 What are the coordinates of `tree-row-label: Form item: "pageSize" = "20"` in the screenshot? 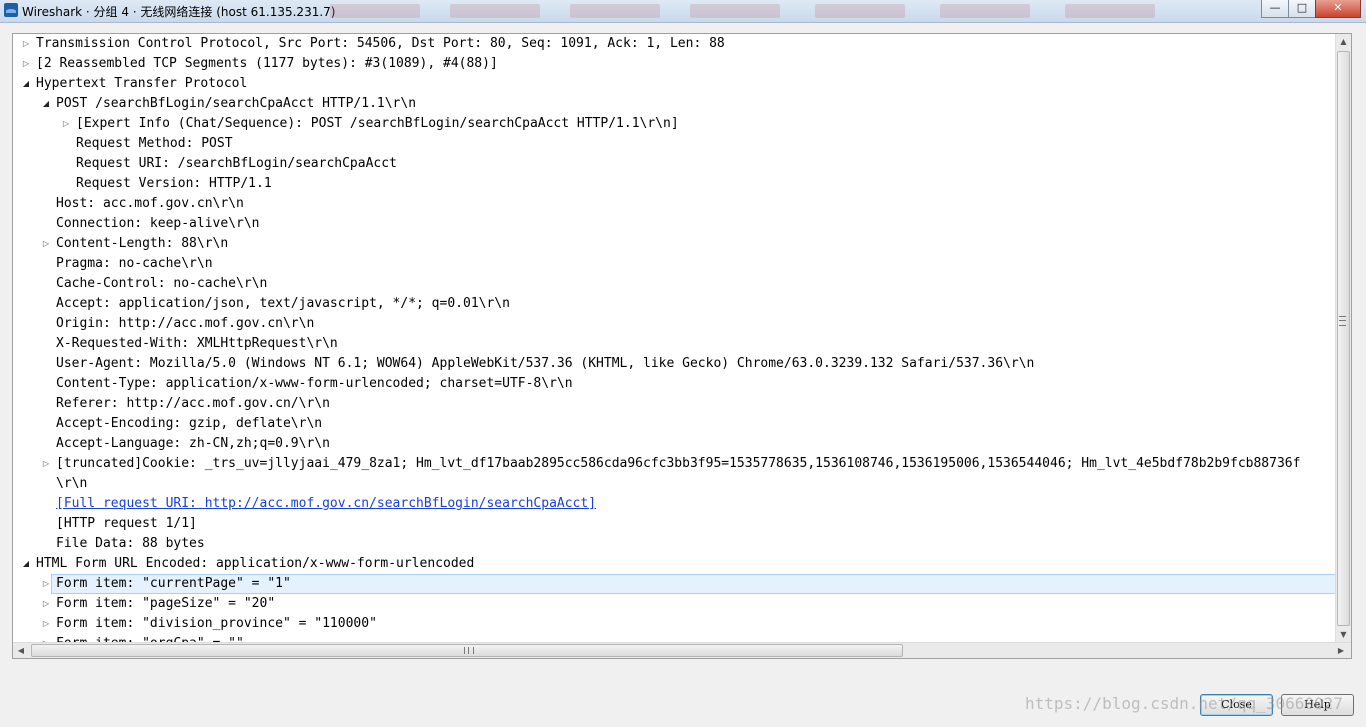 It's located at (166, 603).